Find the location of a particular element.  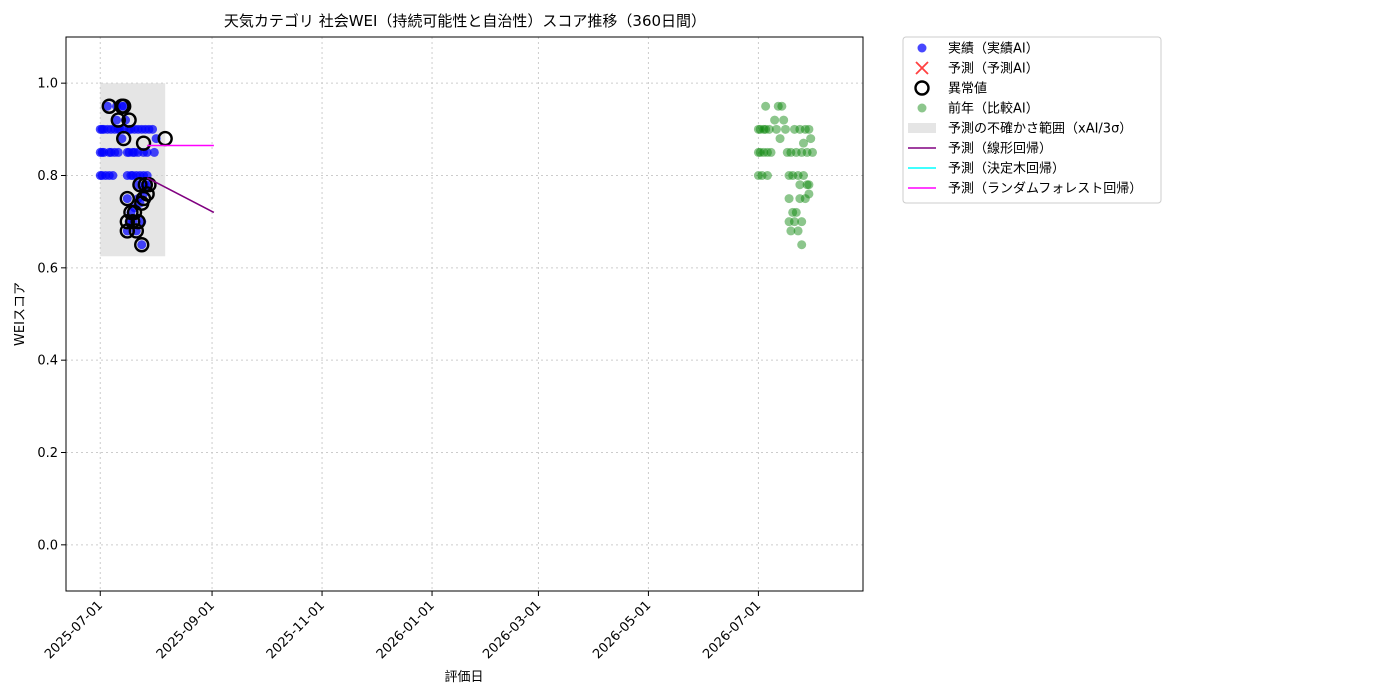

legend-label: 異常値 is located at coordinates (967, 89).